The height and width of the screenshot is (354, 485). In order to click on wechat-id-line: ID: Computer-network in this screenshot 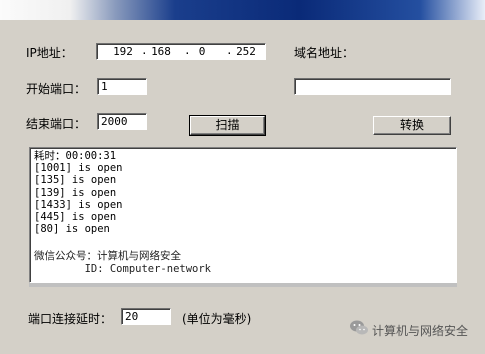, I will do `click(123, 268)`.